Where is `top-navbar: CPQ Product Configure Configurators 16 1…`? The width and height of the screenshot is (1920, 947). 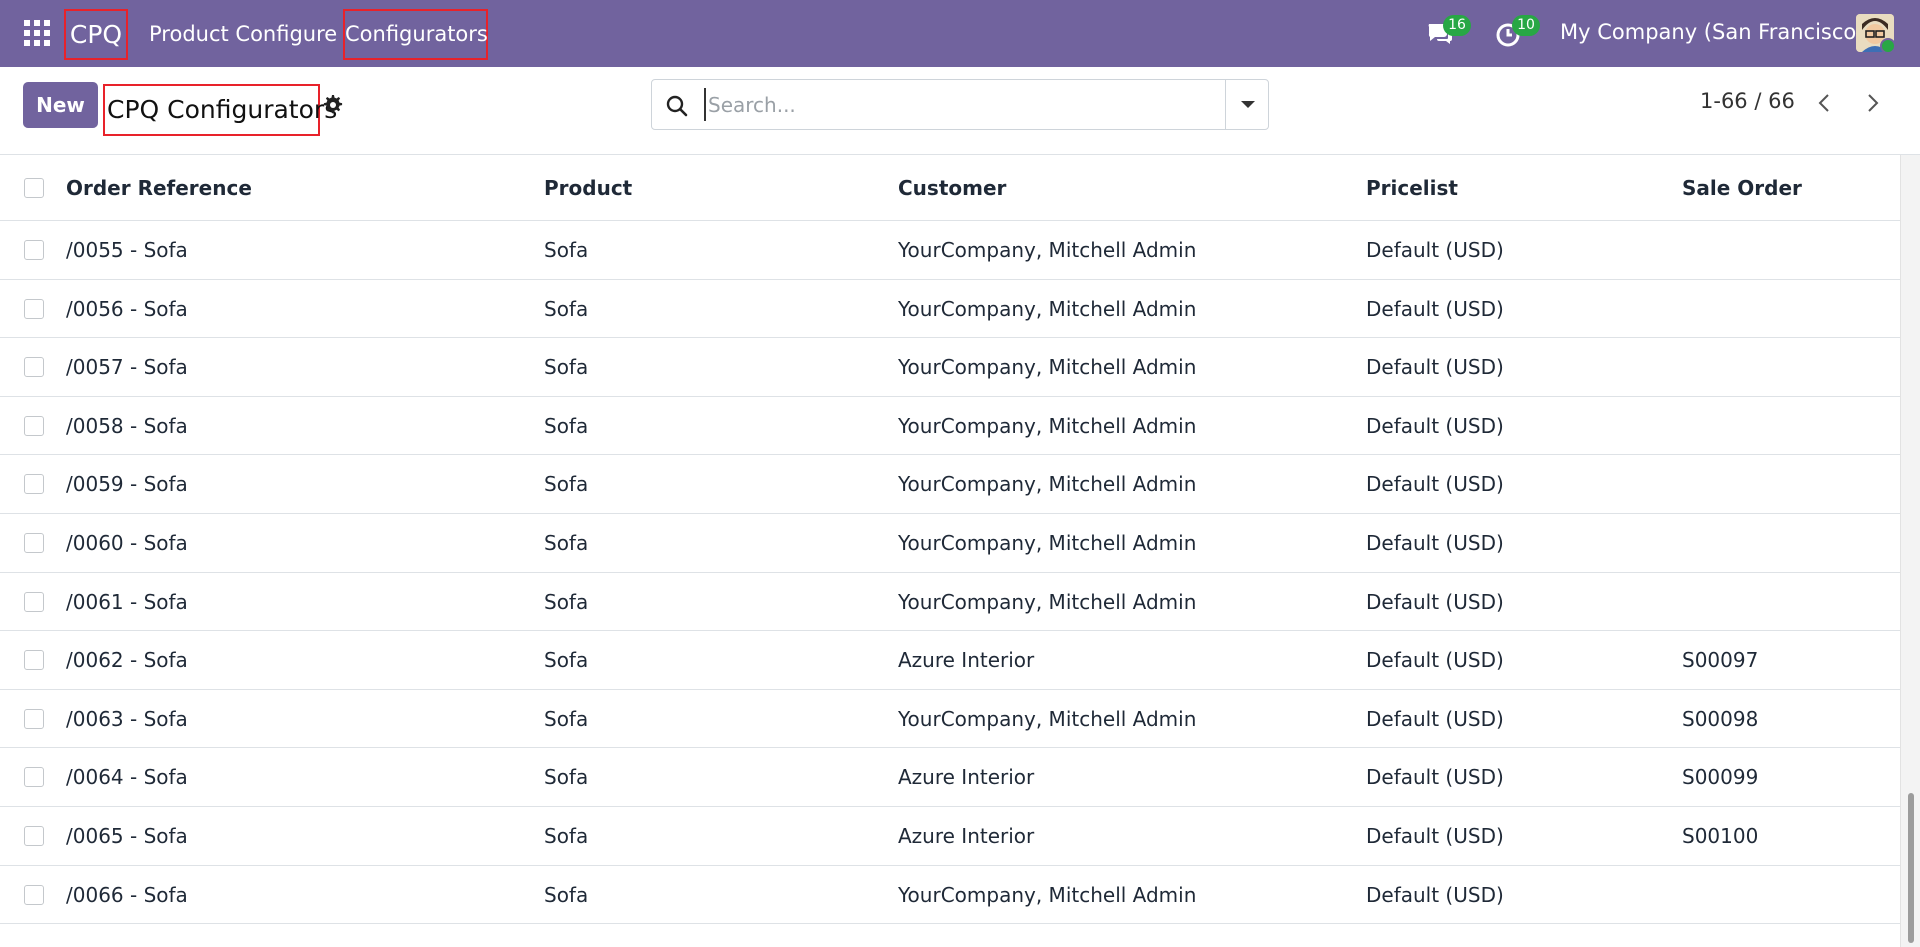
top-navbar: CPQ Product Configure Configurators 16 1… is located at coordinates (960, 33).